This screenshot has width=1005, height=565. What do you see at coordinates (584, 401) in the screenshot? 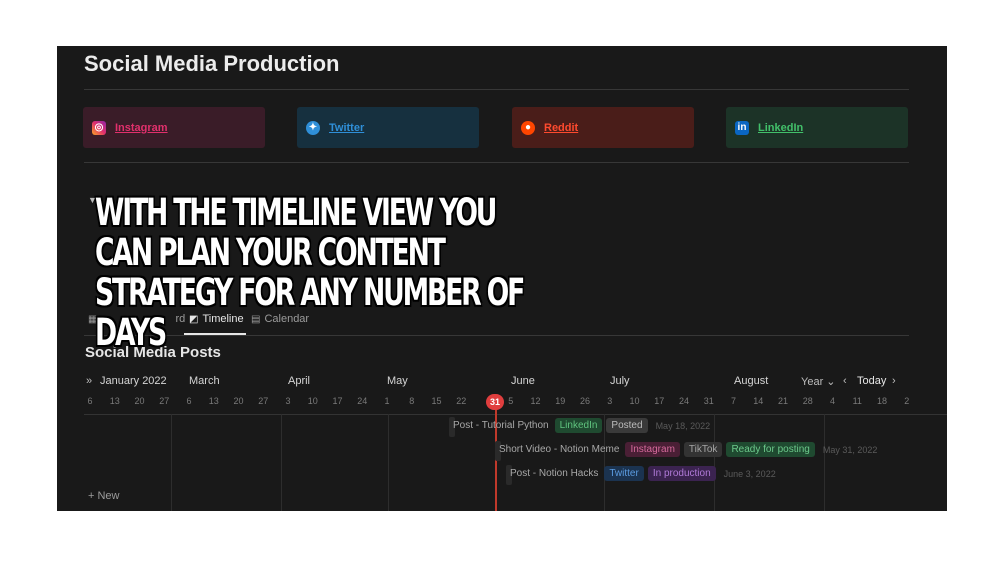
I see `day-tick: 26` at bounding box center [584, 401].